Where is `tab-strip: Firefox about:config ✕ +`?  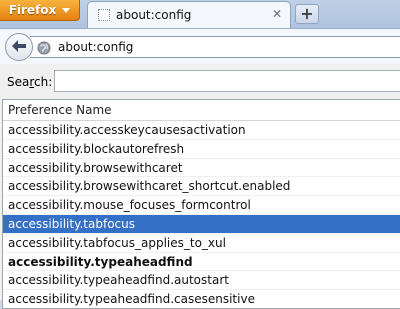
tab-strip: Firefox about:config ✕ + is located at coordinates (200, 14).